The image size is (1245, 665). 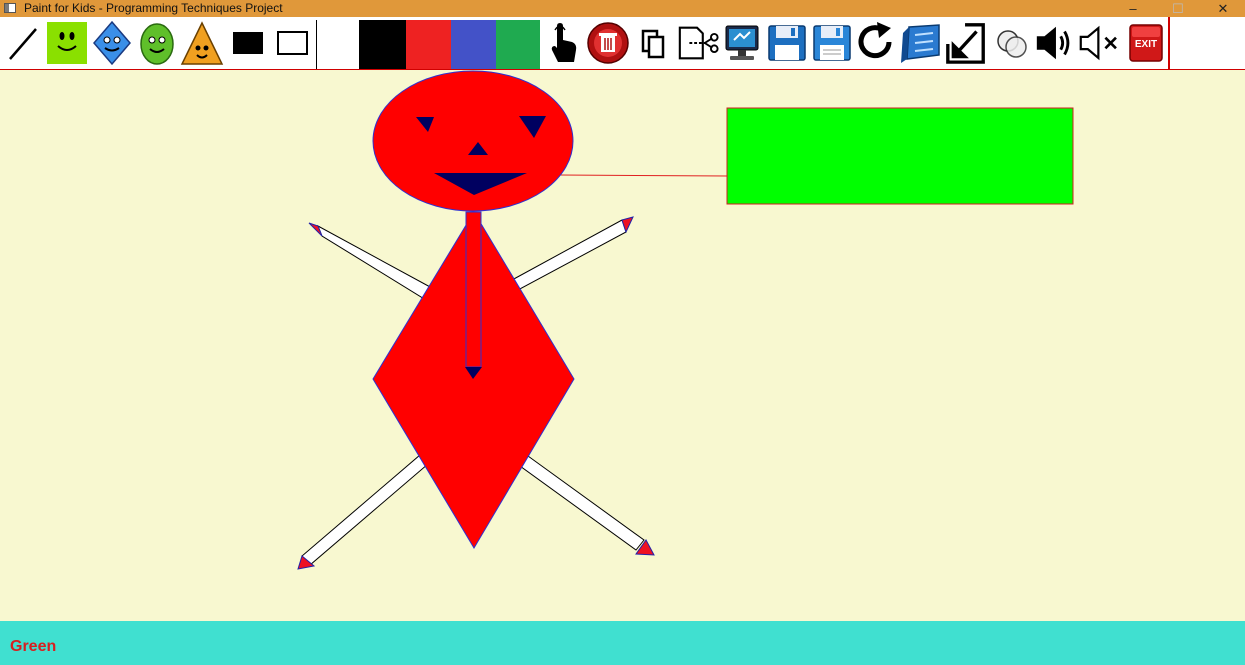 I want to click on fill-tool-button, so click(x=247, y=43).